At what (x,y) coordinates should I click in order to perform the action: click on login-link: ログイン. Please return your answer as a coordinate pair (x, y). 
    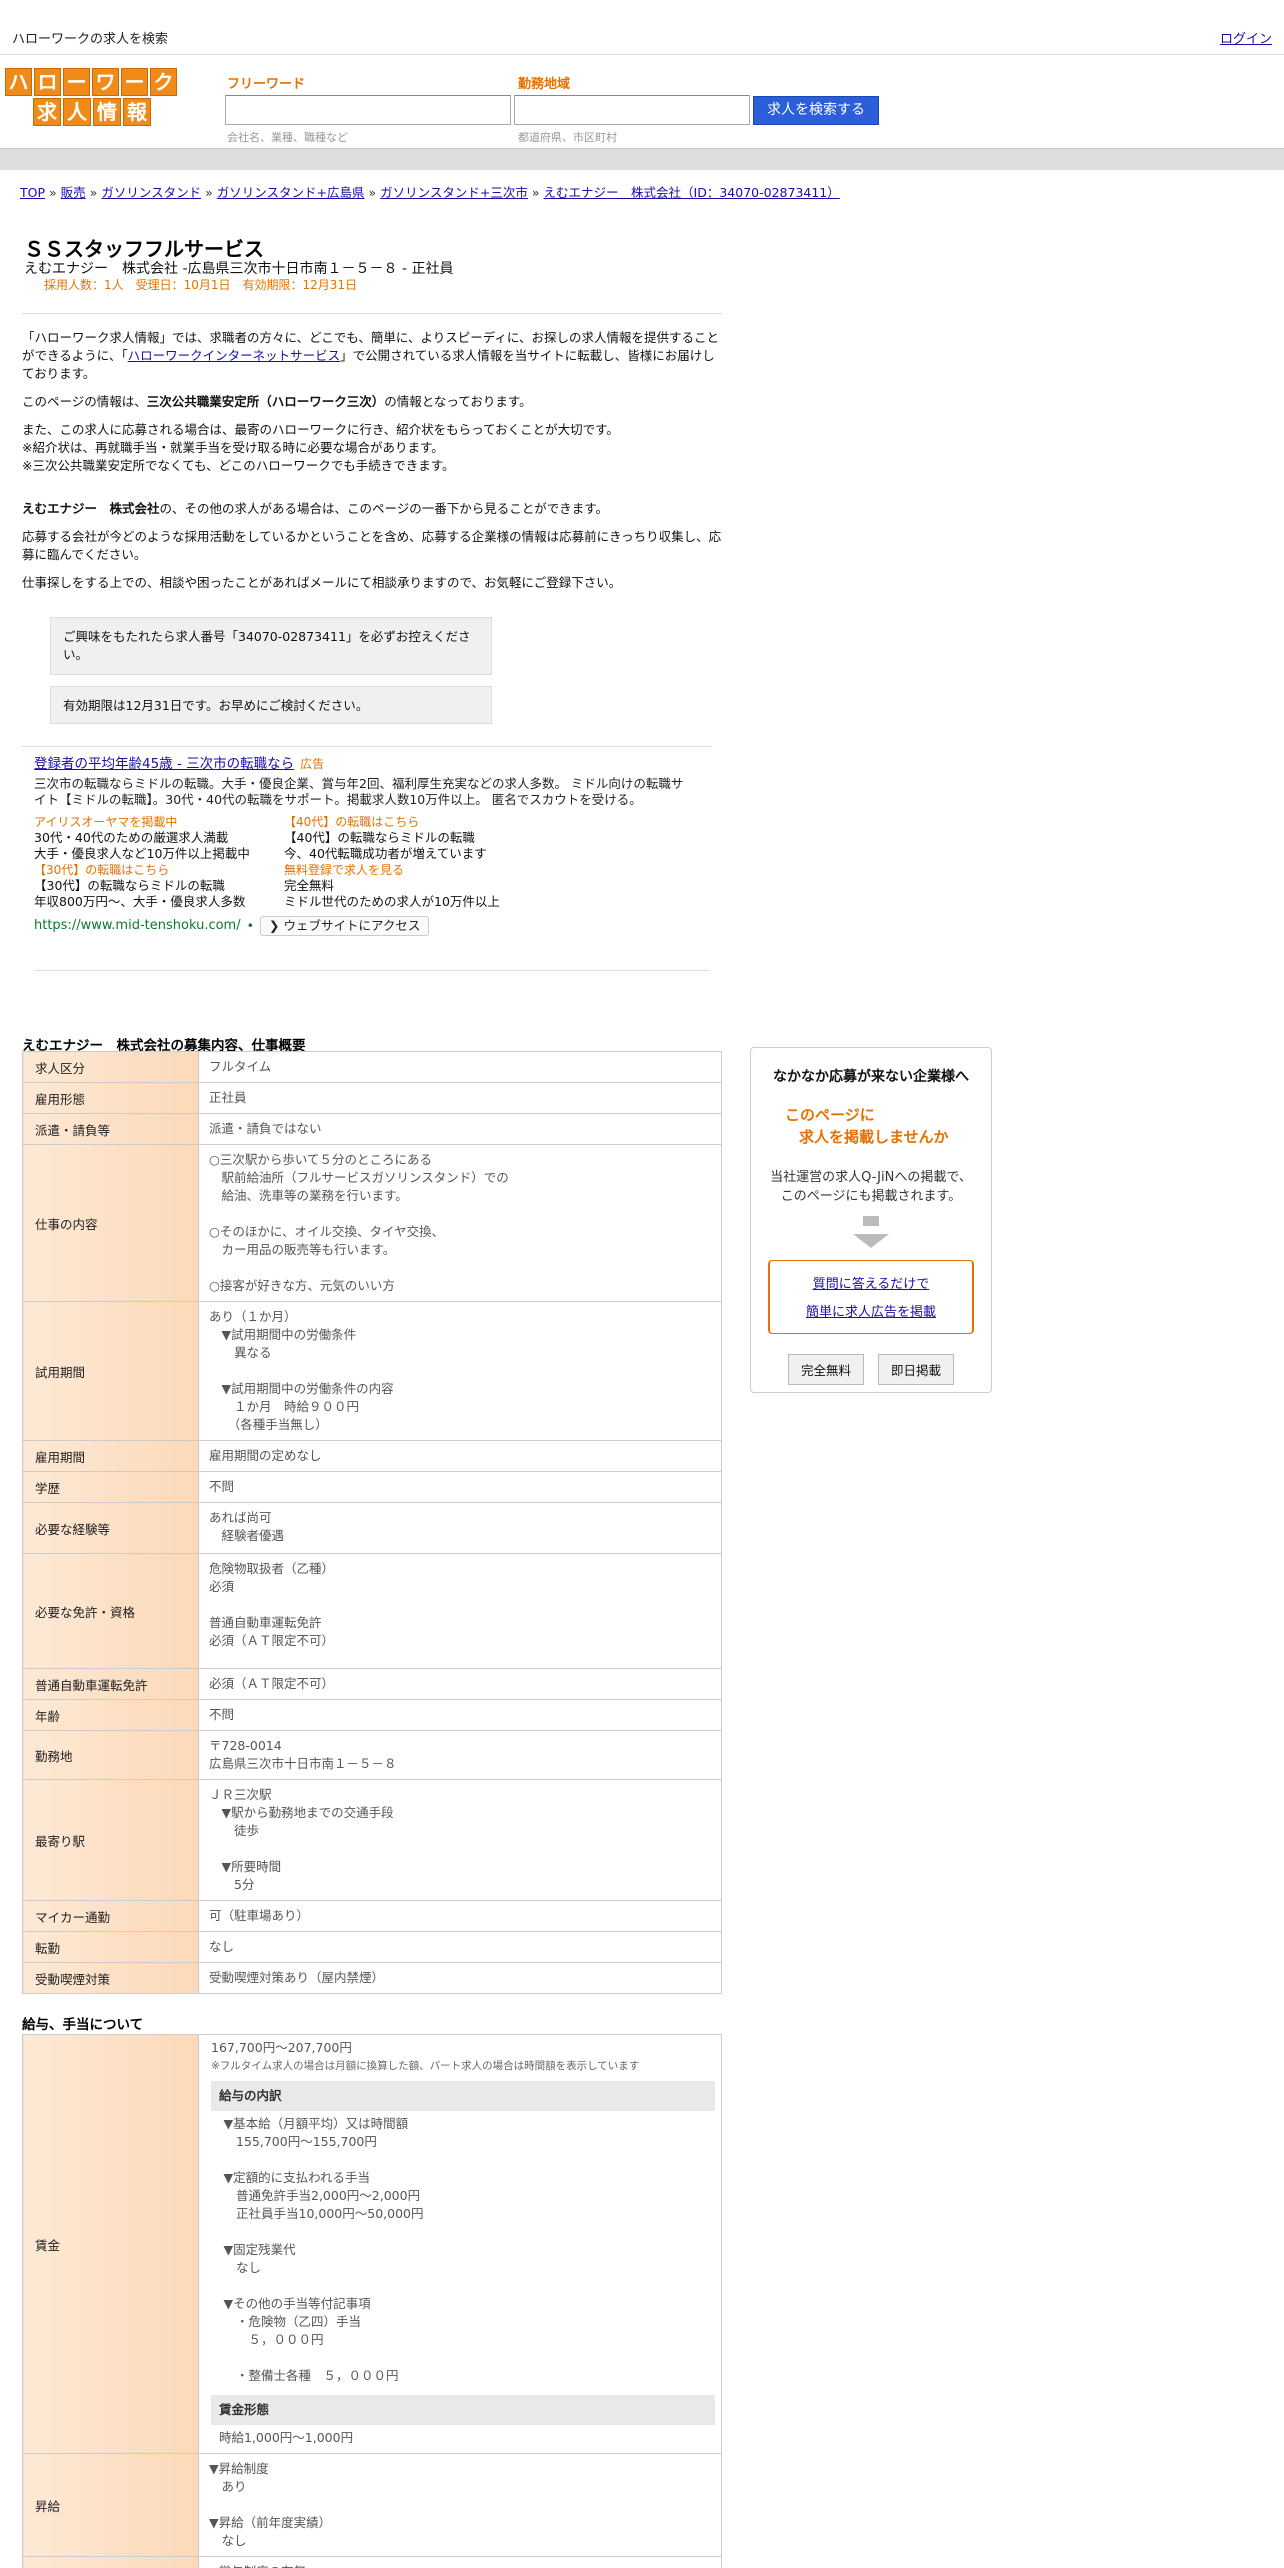
    Looking at the image, I should click on (1246, 37).